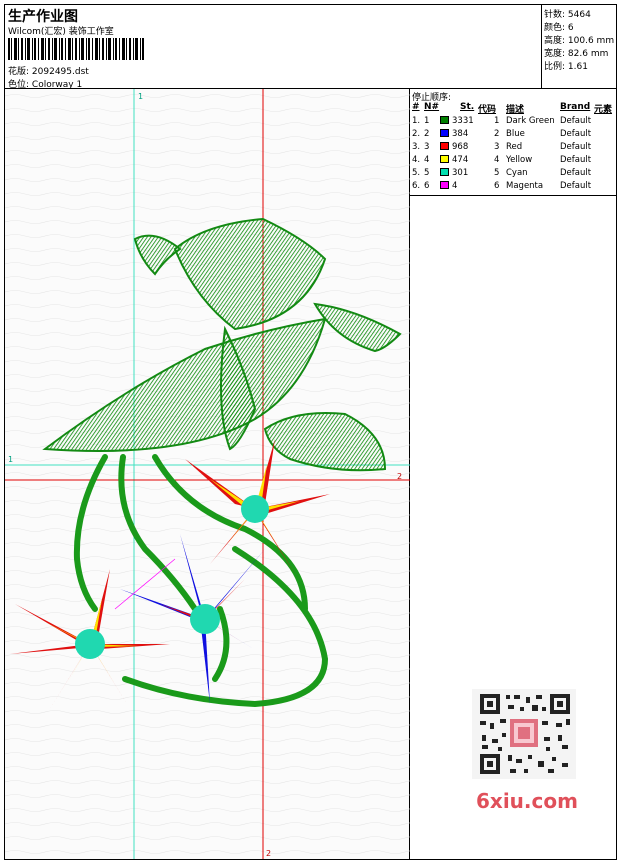 This screenshot has width=620, height=863. Describe the element at coordinates (566, 67) in the screenshot. I see `stat-ratio: 比例: 1.61` at that location.